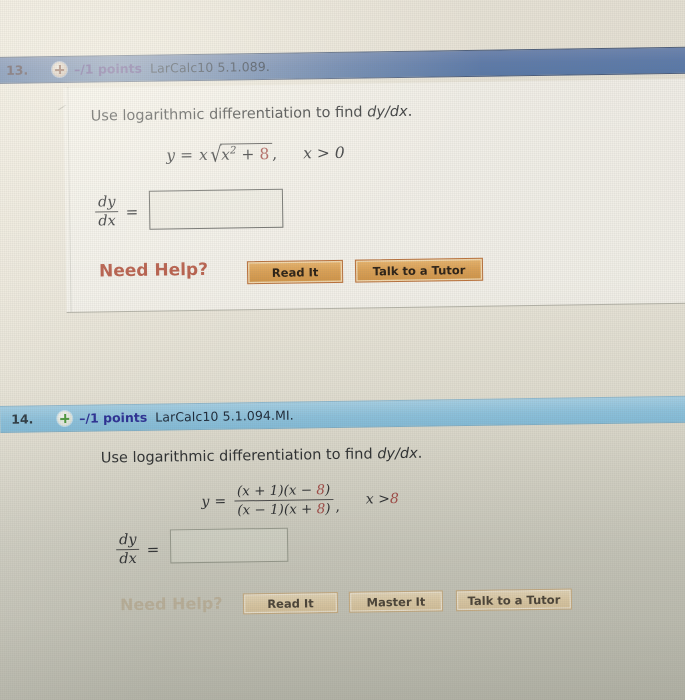 This screenshot has width=685, height=700. I want to click on numerator-part-a-14: (x + 1)(x −, so click(276, 491).